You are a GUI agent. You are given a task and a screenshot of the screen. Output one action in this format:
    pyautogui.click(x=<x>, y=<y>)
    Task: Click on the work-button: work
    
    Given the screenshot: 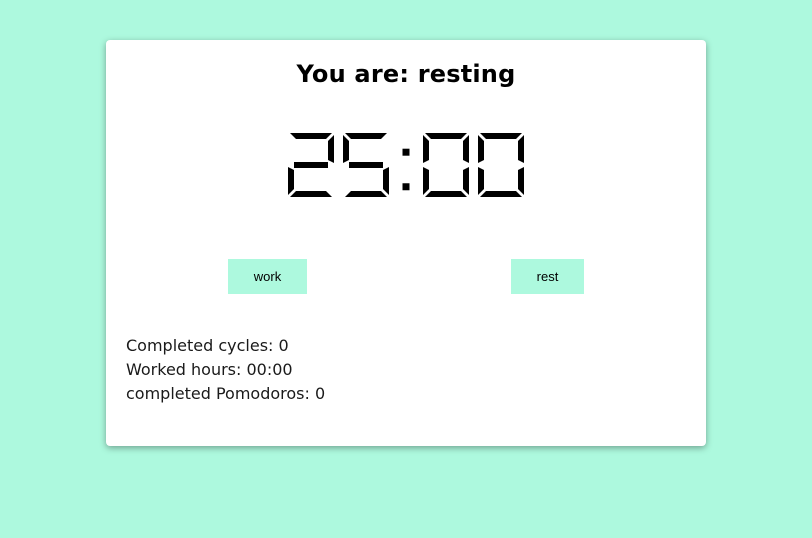 What is the action you would take?
    pyautogui.click(x=267, y=276)
    